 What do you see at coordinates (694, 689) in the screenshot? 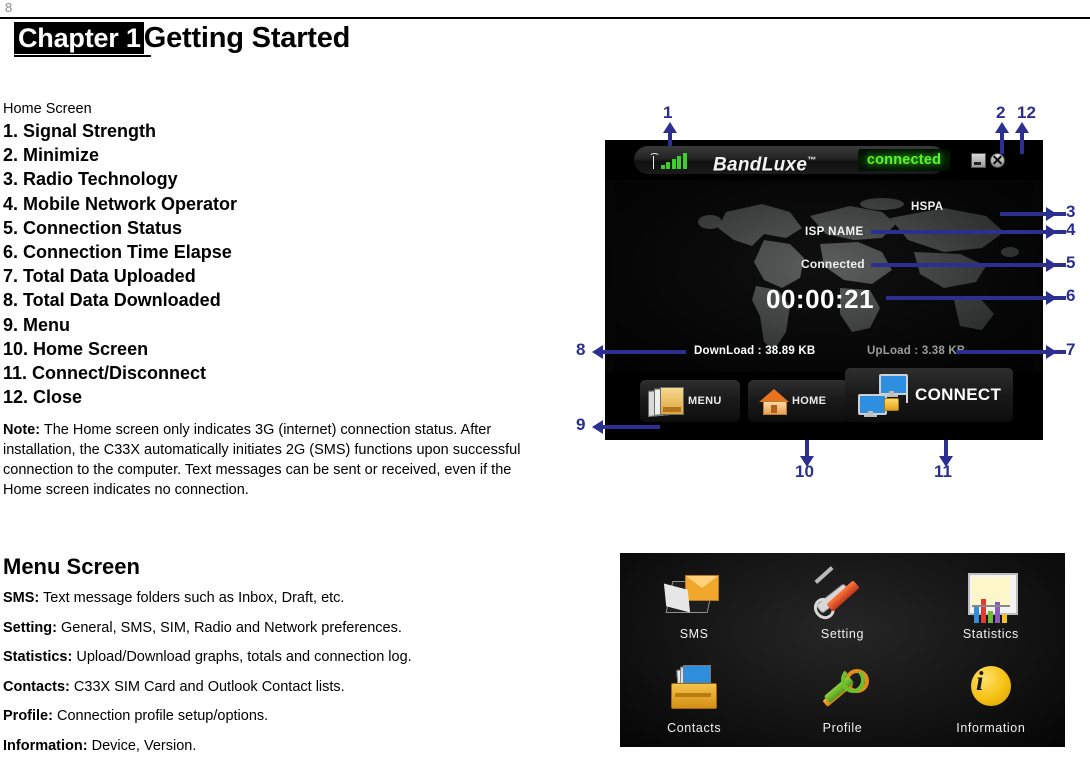
I see `contacts-icon` at bounding box center [694, 689].